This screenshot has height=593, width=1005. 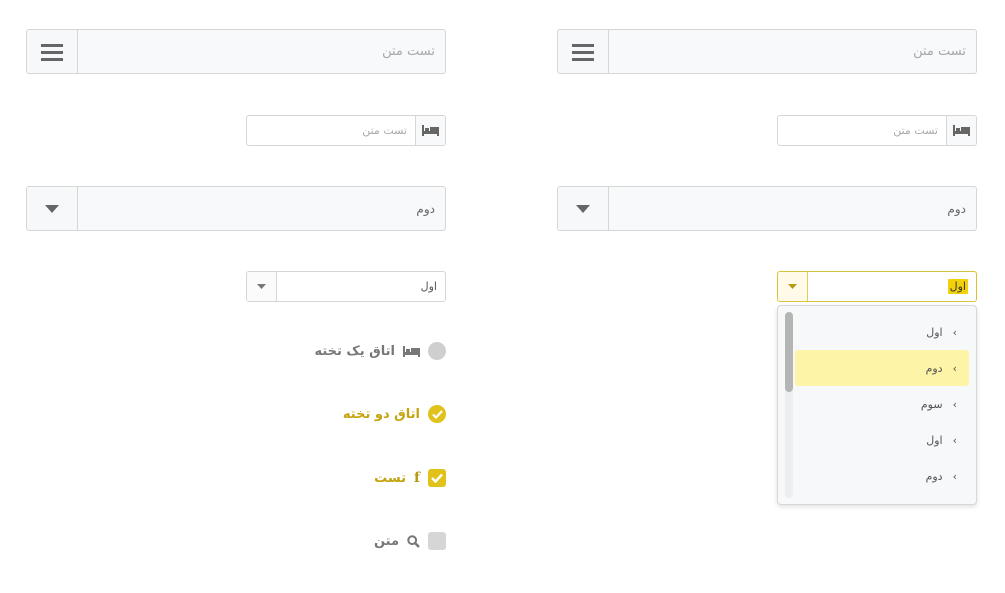 I want to click on option-label: اتاق دو تخته, so click(x=381, y=414).